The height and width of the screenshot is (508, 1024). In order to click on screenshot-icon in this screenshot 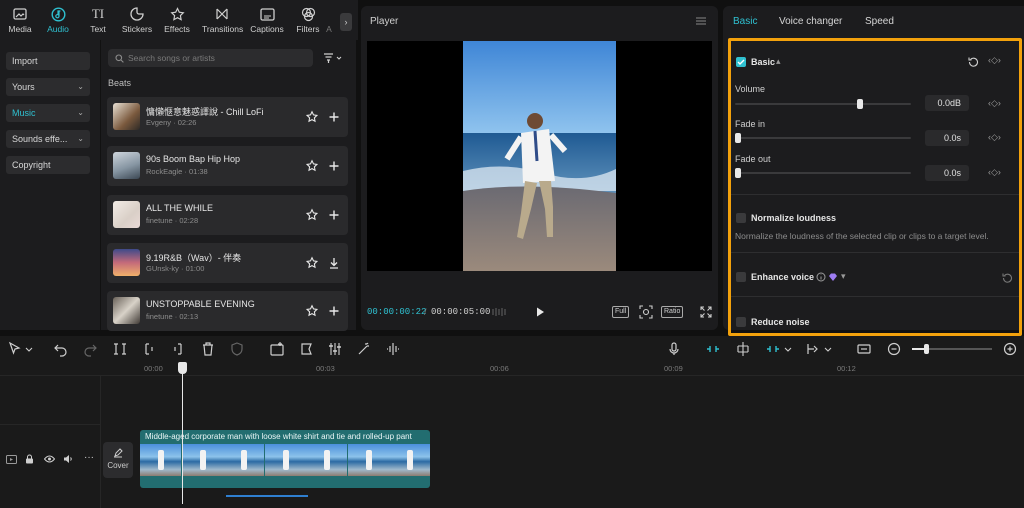, I will do `click(646, 312)`.